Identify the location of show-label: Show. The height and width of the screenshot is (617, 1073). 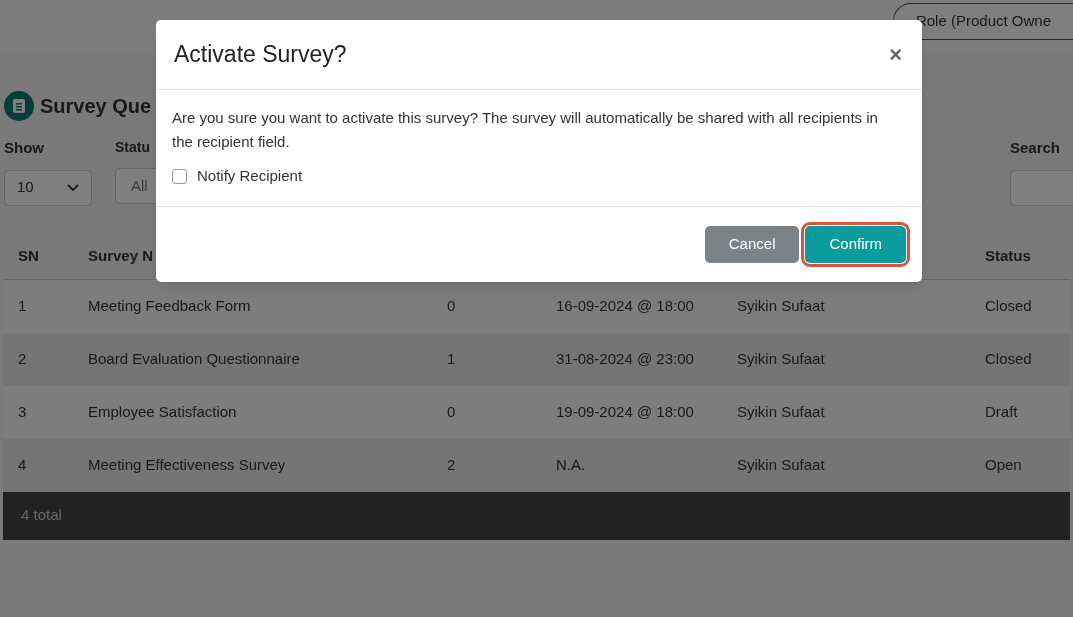
(24, 148).